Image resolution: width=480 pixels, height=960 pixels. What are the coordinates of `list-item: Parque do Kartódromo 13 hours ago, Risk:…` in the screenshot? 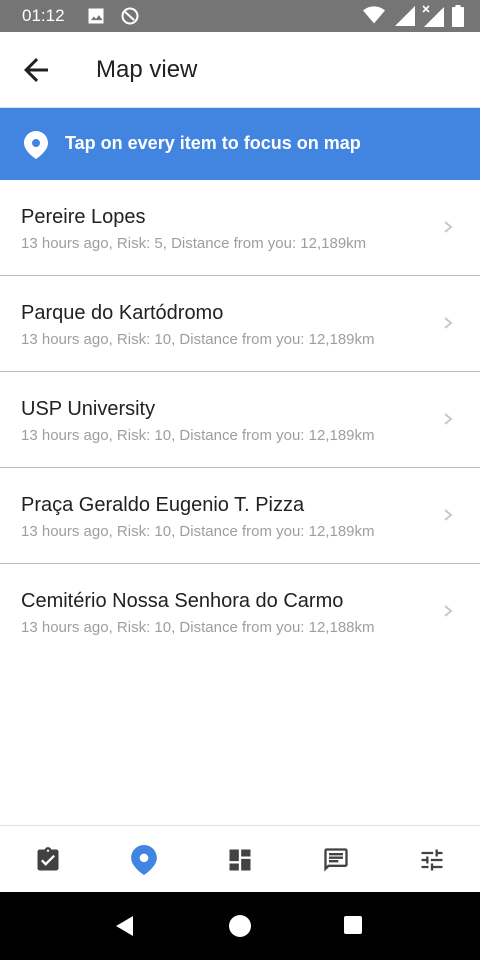 It's located at (240, 324).